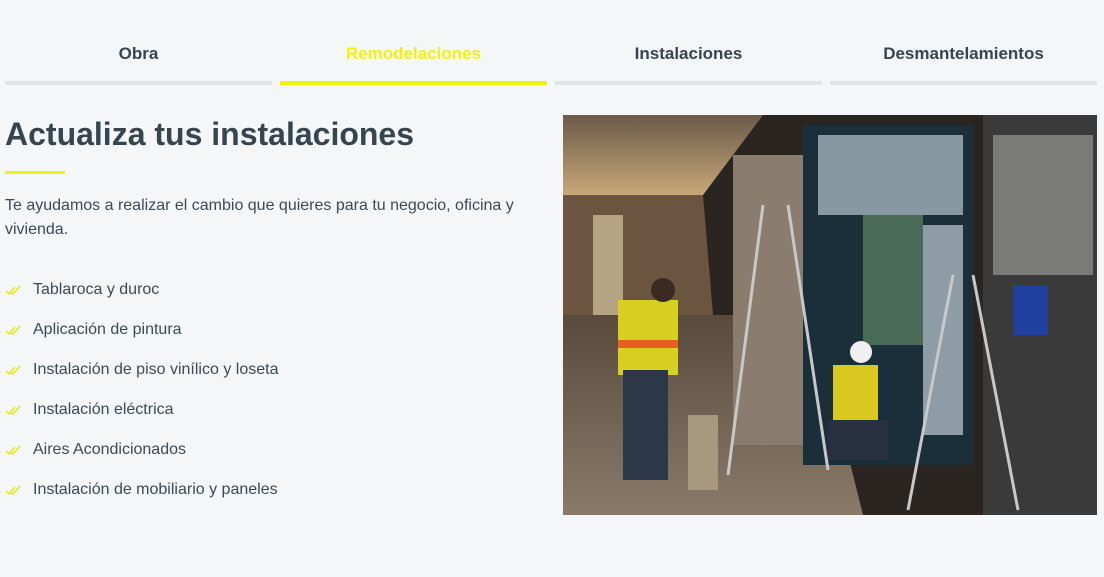 The height and width of the screenshot is (577, 1104). I want to click on list-item: Instalación de piso vinílico y loseta, so click(275, 370).